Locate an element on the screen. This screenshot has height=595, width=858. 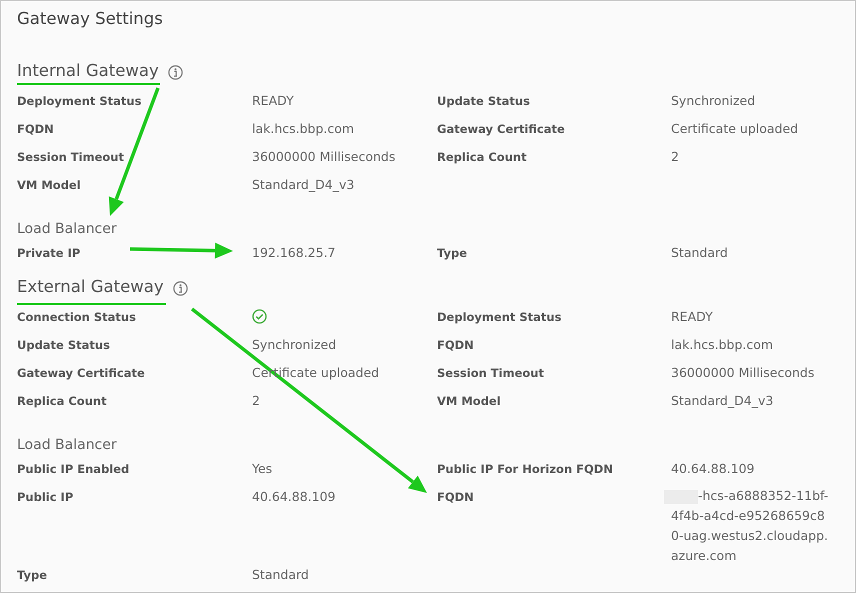
field-label: Public IP Enabled is located at coordinates (73, 468).